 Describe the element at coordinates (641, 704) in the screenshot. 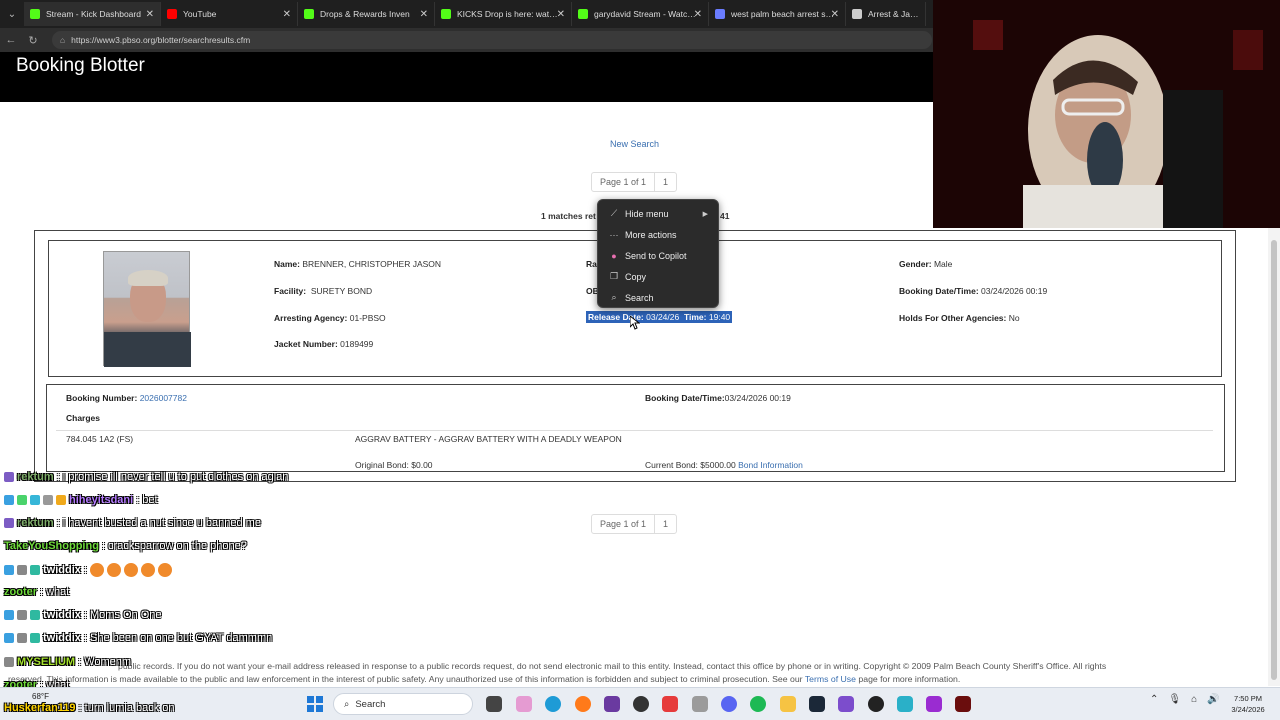

I see `obs-icon` at that location.